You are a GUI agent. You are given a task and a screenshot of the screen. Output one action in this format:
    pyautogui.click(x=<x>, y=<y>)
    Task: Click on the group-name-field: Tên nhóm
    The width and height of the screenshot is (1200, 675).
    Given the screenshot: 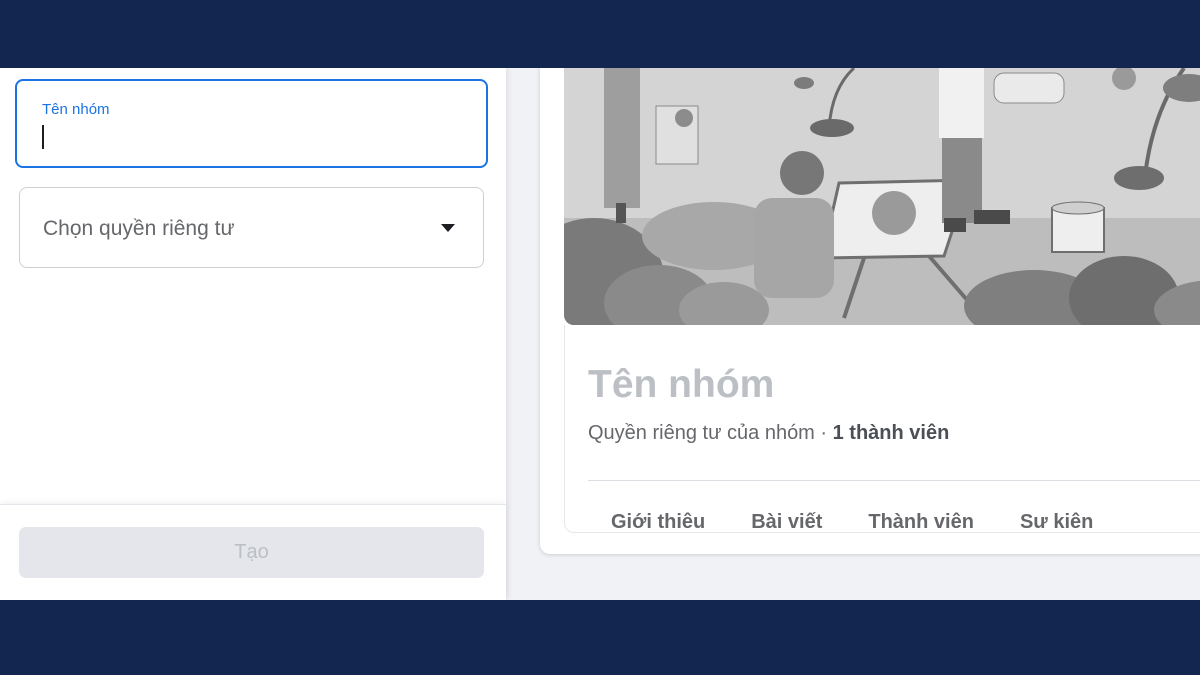 What is the action you would take?
    pyautogui.click(x=251, y=123)
    